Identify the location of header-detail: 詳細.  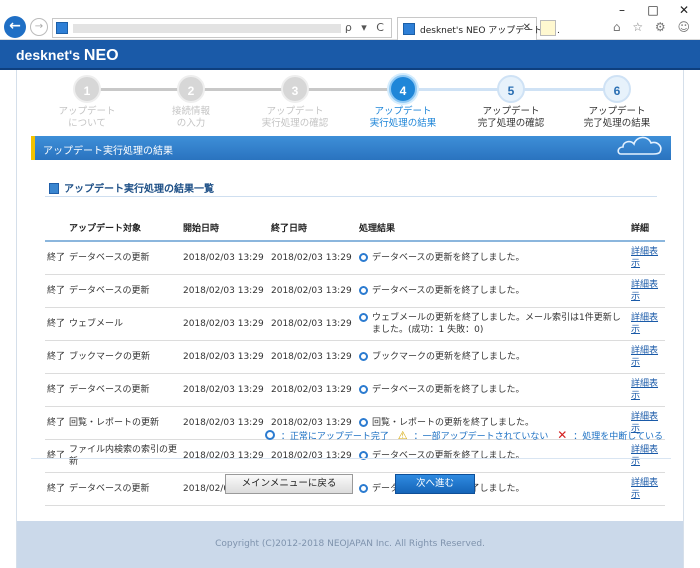
(647, 228).